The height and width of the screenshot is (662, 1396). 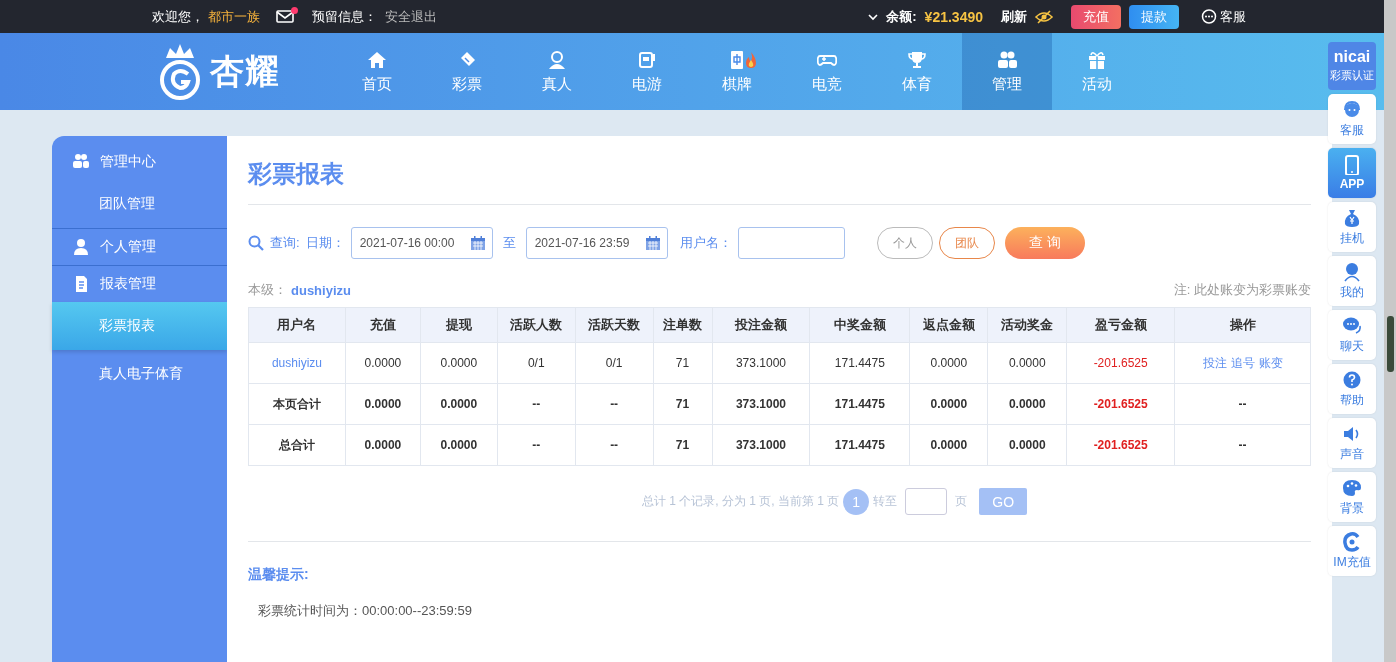 I want to click on search-icon, so click(x=256, y=243).